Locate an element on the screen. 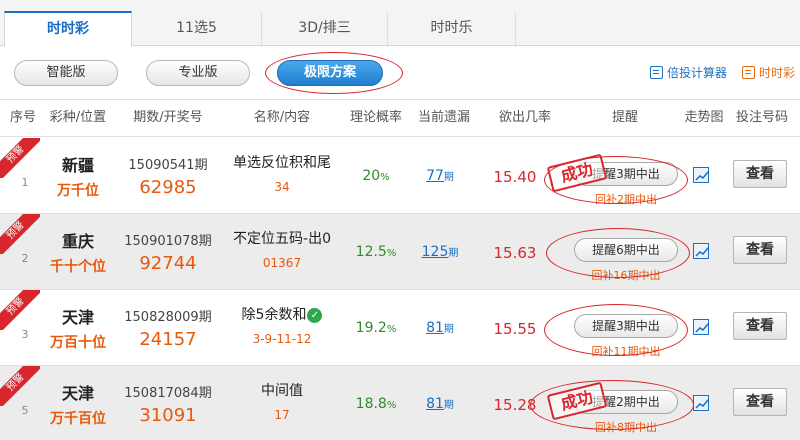 The image size is (800, 440). period-number: 150828009期 is located at coordinates (168, 317).